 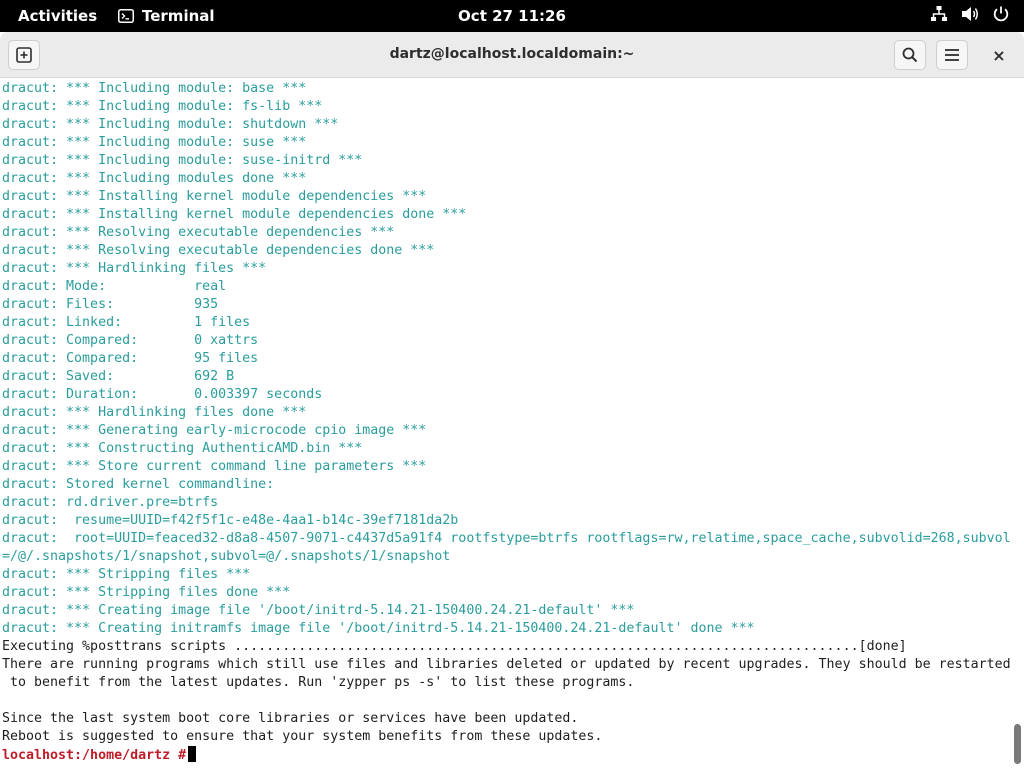 I want to click on terminal-header-bar: dartz@localhost.localdomain:~ ×, so click(x=512, y=55).